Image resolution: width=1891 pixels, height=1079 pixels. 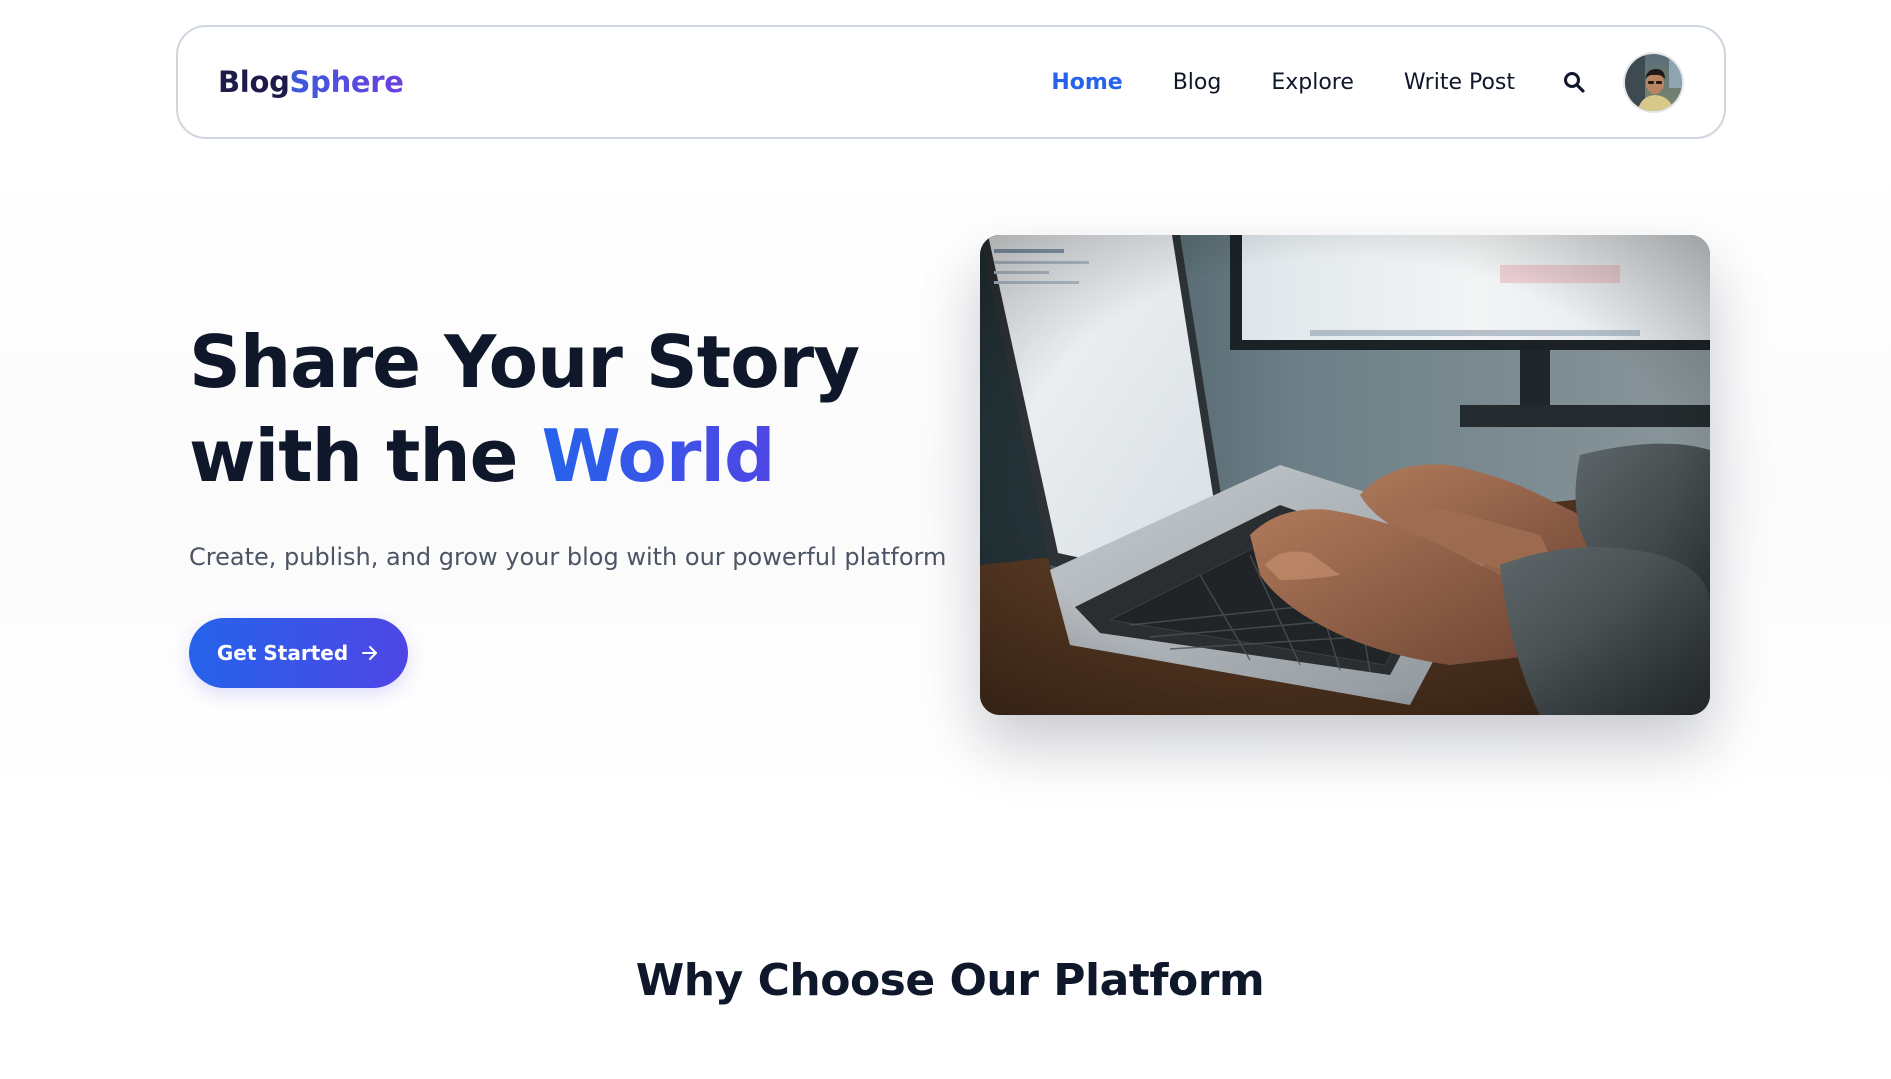 What do you see at coordinates (346, 82) in the screenshot?
I see `brand-name-part2: Sphere` at bounding box center [346, 82].